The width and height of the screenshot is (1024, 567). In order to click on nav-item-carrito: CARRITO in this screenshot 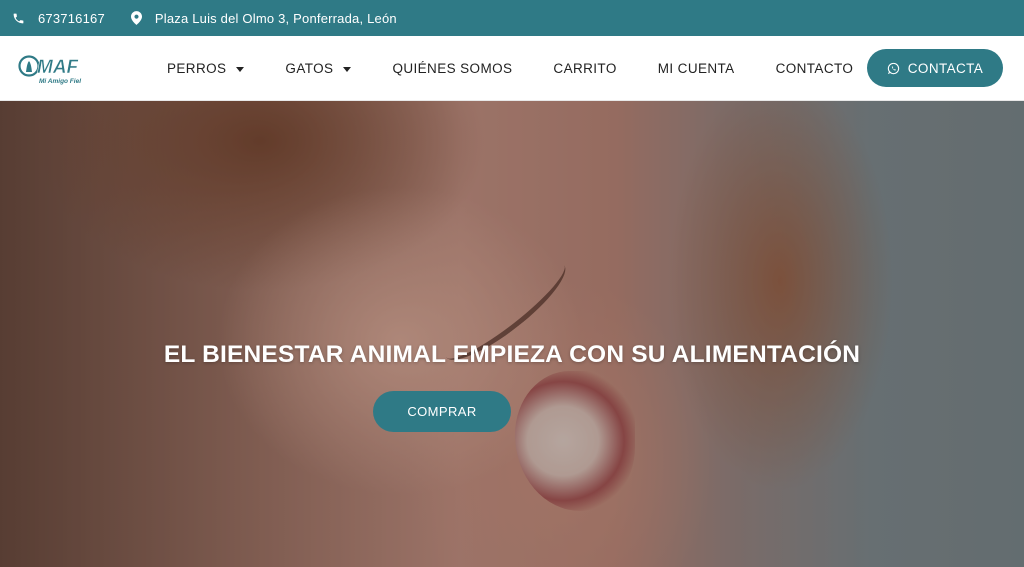, I will do `click(584, 68)`.